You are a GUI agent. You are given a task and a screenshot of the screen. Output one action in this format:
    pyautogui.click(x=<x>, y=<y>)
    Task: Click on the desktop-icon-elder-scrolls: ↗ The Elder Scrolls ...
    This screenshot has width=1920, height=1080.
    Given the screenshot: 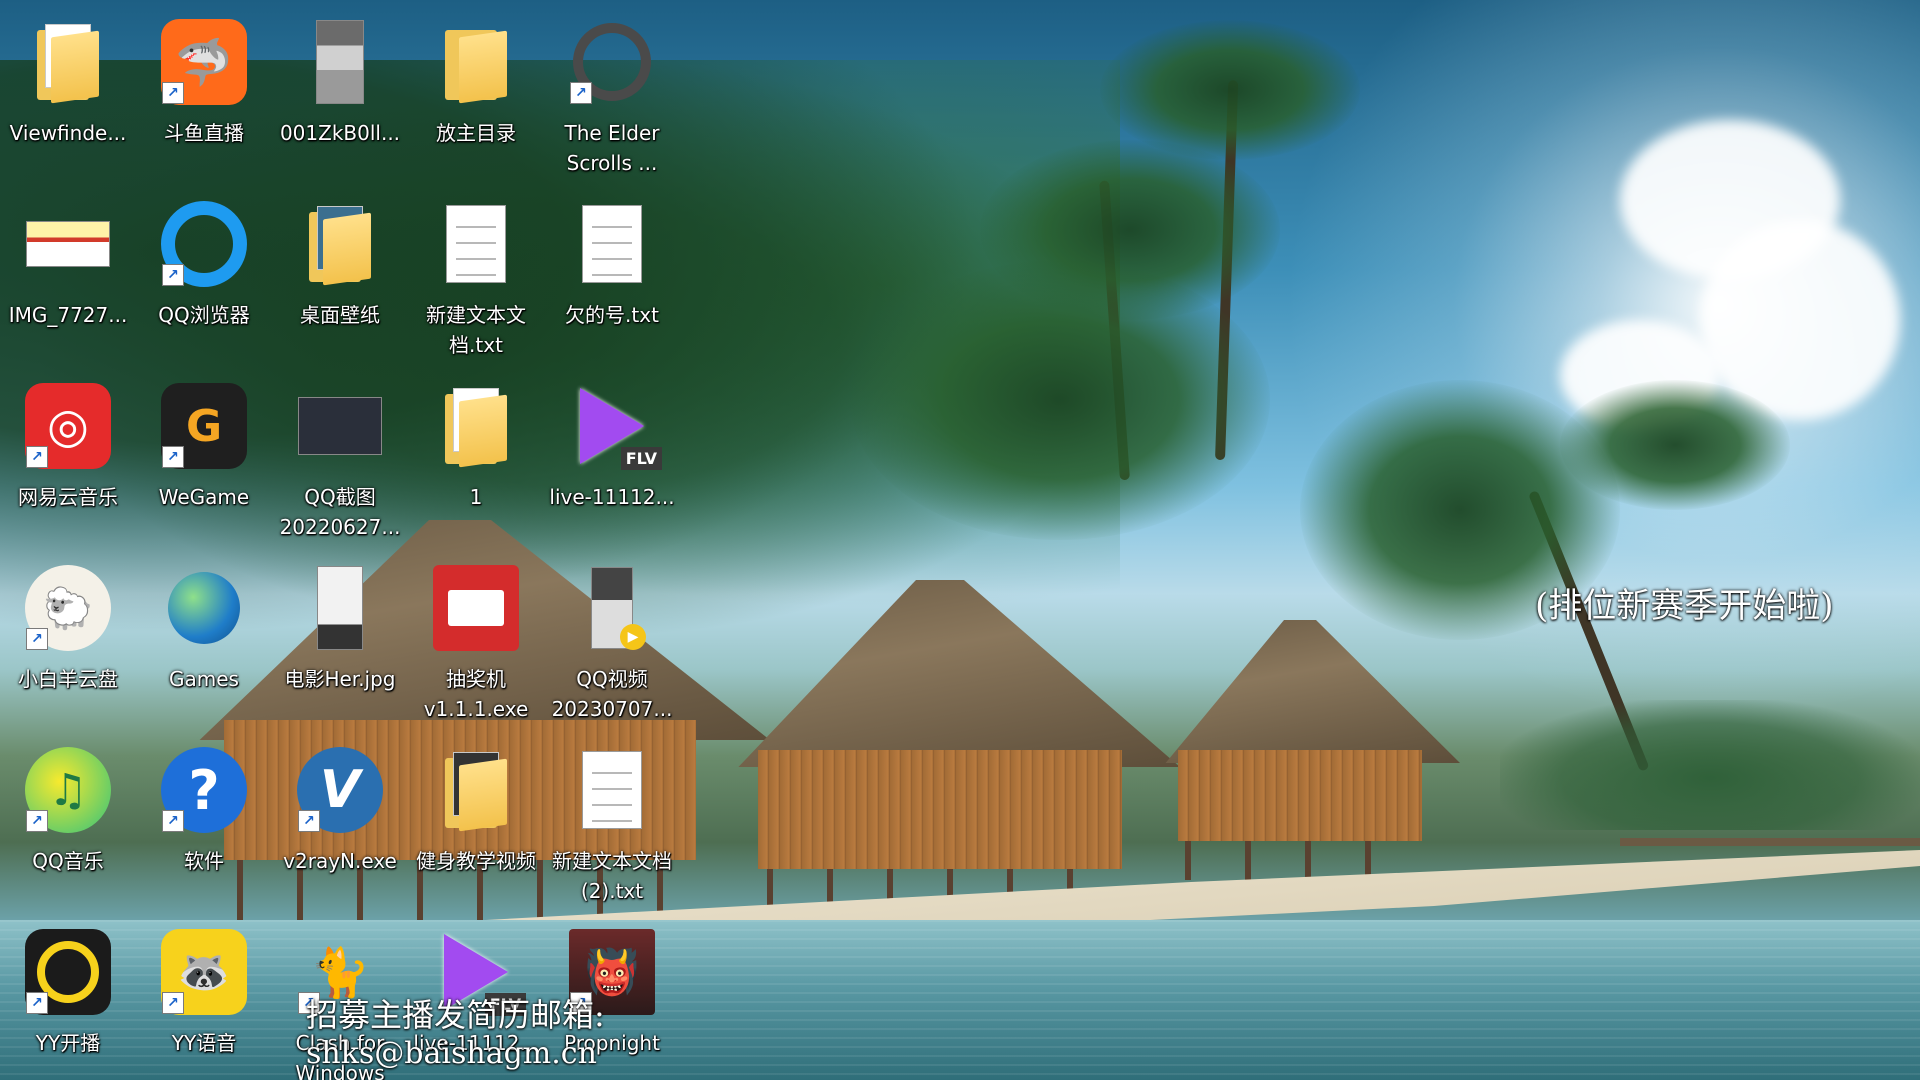 What is the action you would take?
    pyautogui.click(x=612, y=93)
    